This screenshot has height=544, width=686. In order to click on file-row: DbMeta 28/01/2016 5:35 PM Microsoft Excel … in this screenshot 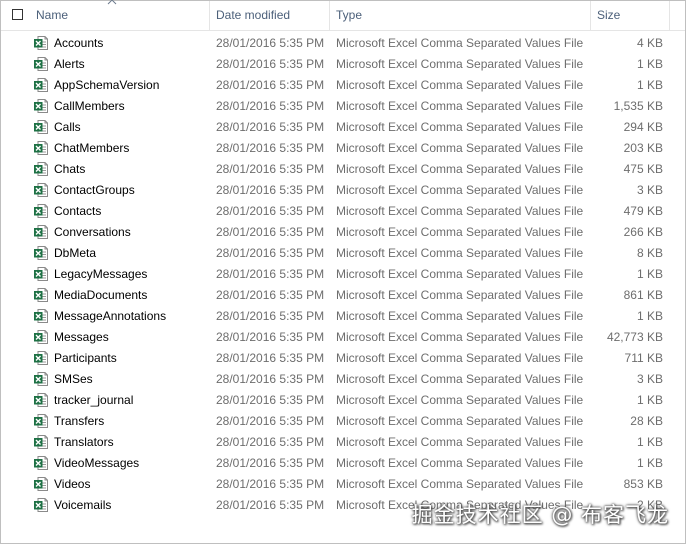, I will do `click(343, 253)`.